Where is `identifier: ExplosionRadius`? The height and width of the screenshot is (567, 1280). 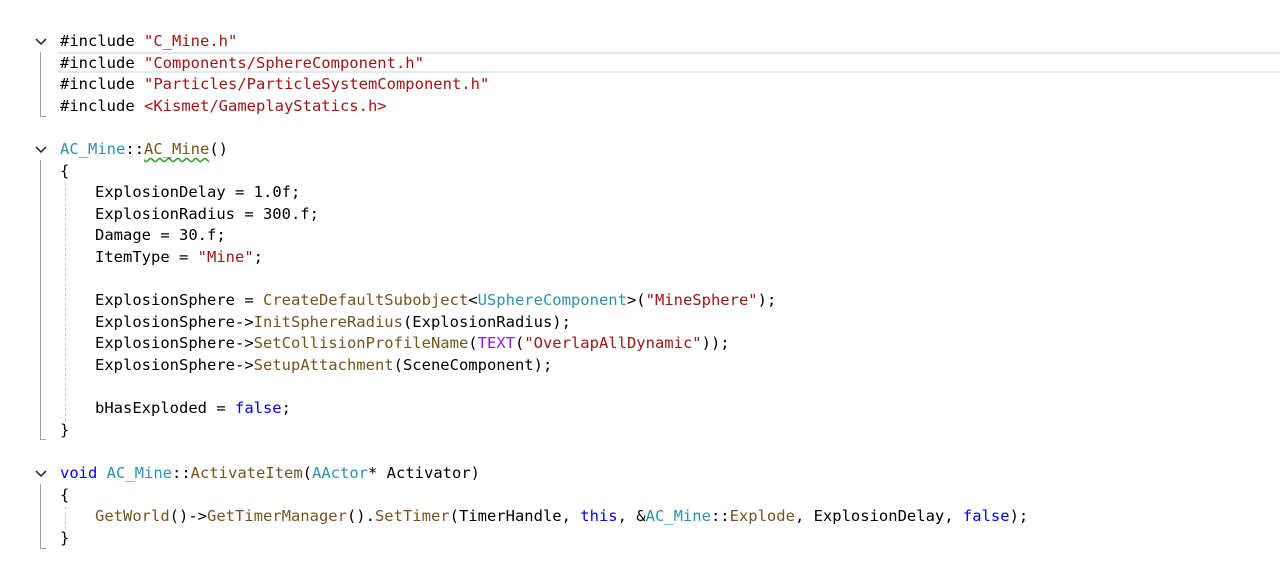 identifier: ExplosionRadius is located at coordinates (165, 213).